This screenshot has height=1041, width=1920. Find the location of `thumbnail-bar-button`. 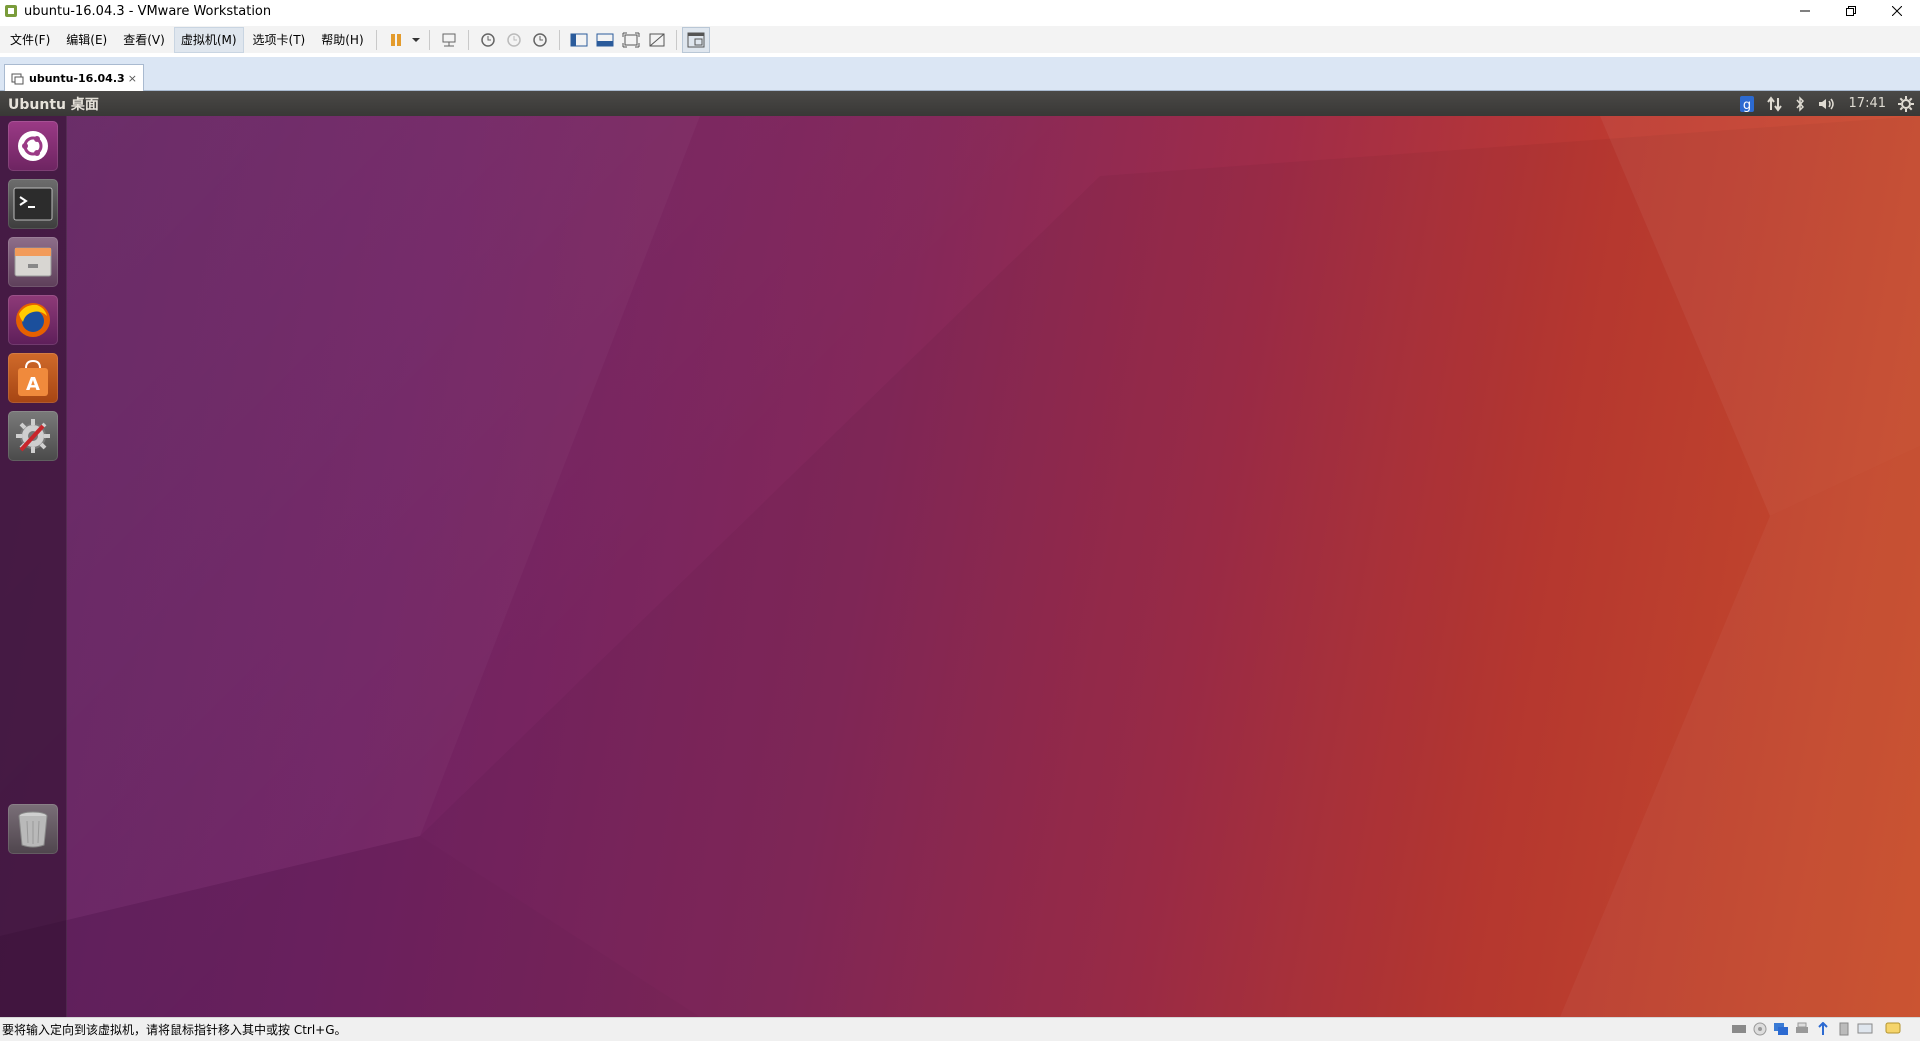

thumbnail-bar-button is located at coordinates (605, 40).